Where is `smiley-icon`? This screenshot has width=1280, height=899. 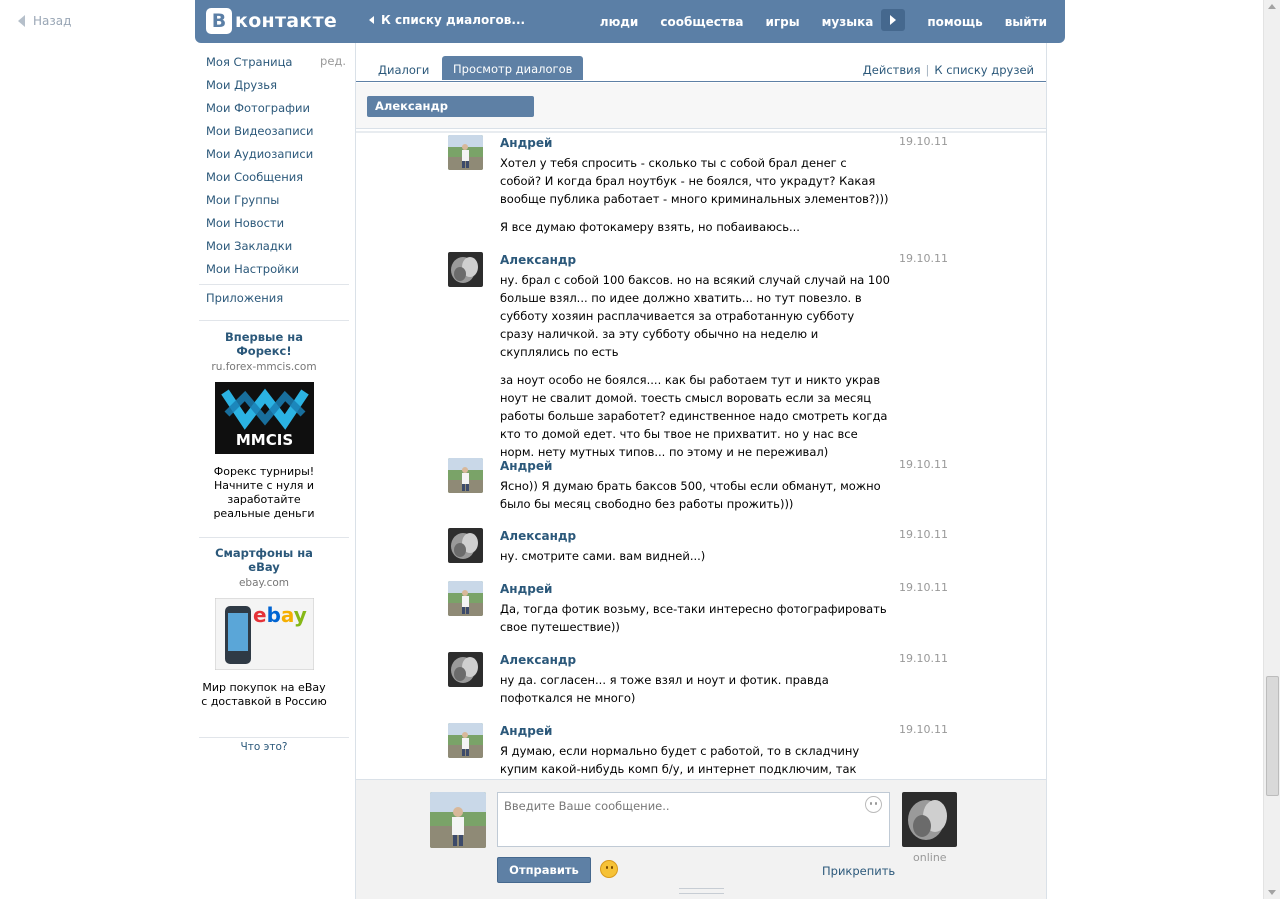 smiley-icon is located at coordinates (873, 804).